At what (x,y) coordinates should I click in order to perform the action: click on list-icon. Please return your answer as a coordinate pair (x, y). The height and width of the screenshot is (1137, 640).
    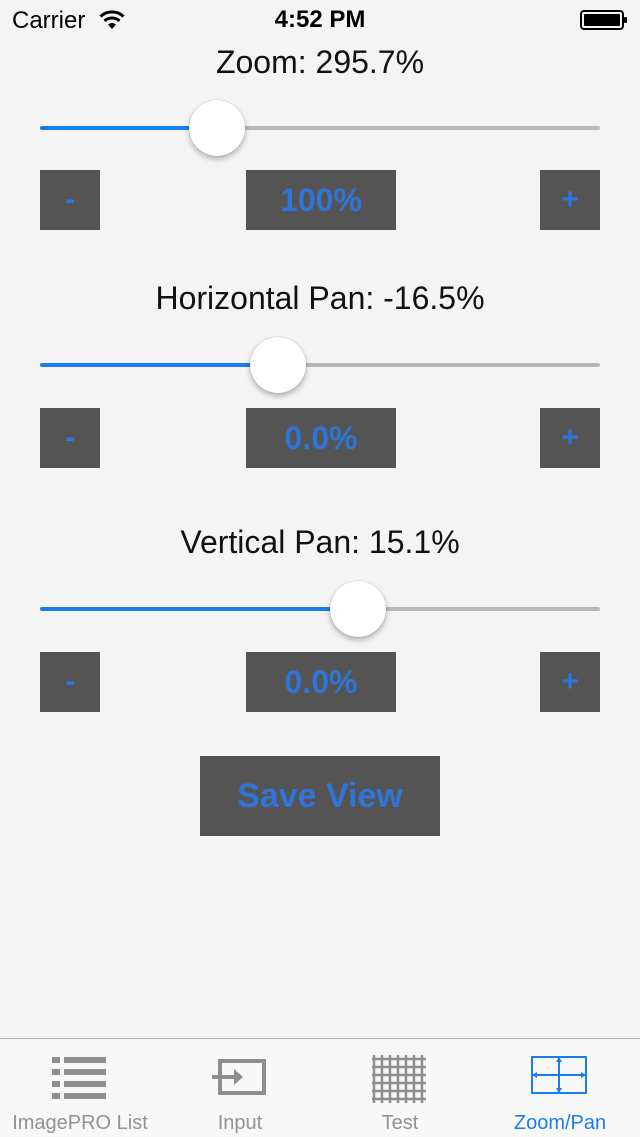
    Looking at the image, I should click on (79, 1078).